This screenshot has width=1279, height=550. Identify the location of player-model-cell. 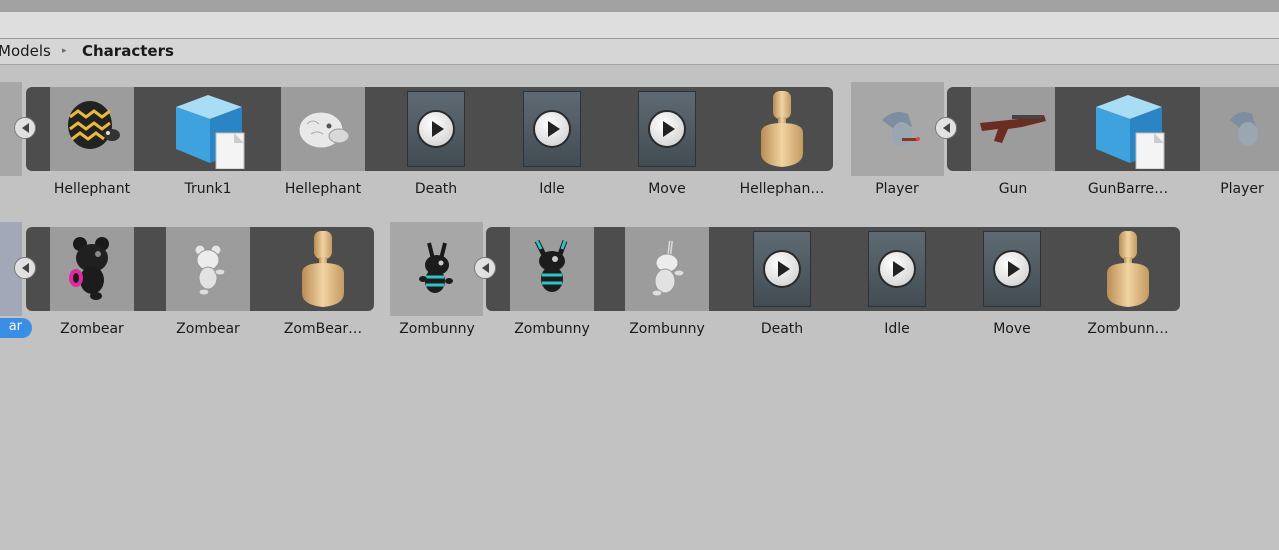
(1239, 129).